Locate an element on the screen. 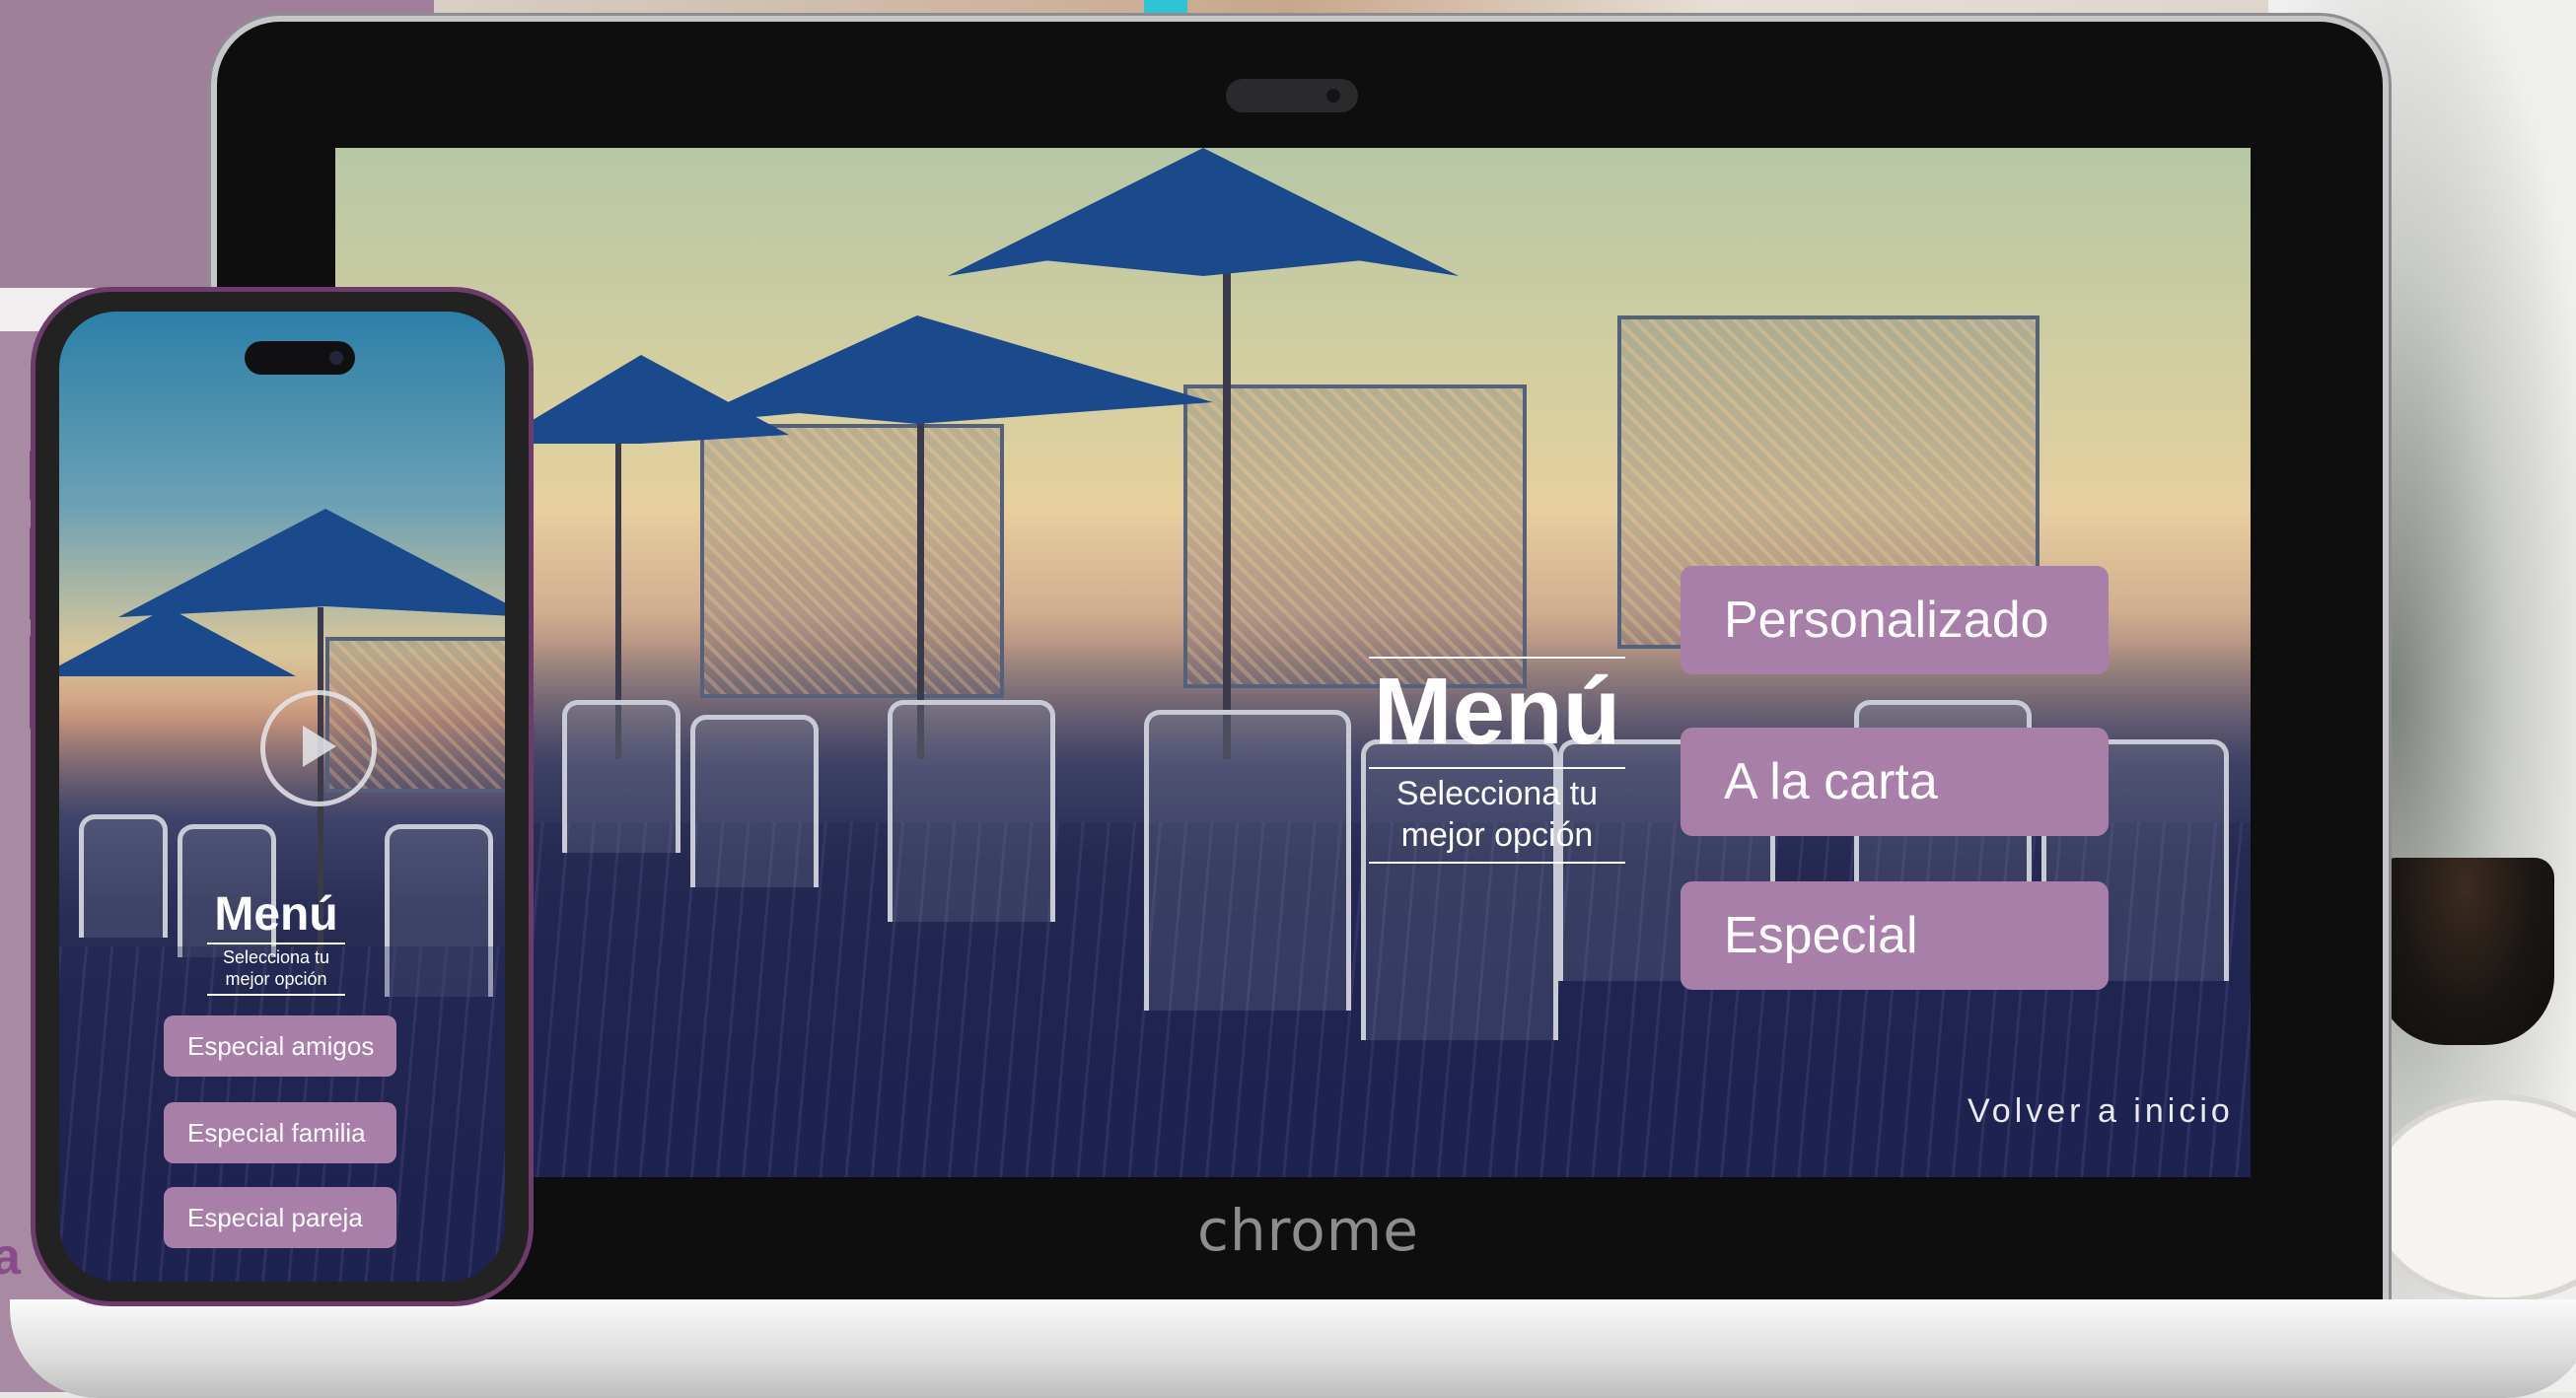 The height and width of the screenshot is (1398, 2576). phone-menu-heading-block: Menú Selecciona tu mejor opción is located at coordinates (276, 943).